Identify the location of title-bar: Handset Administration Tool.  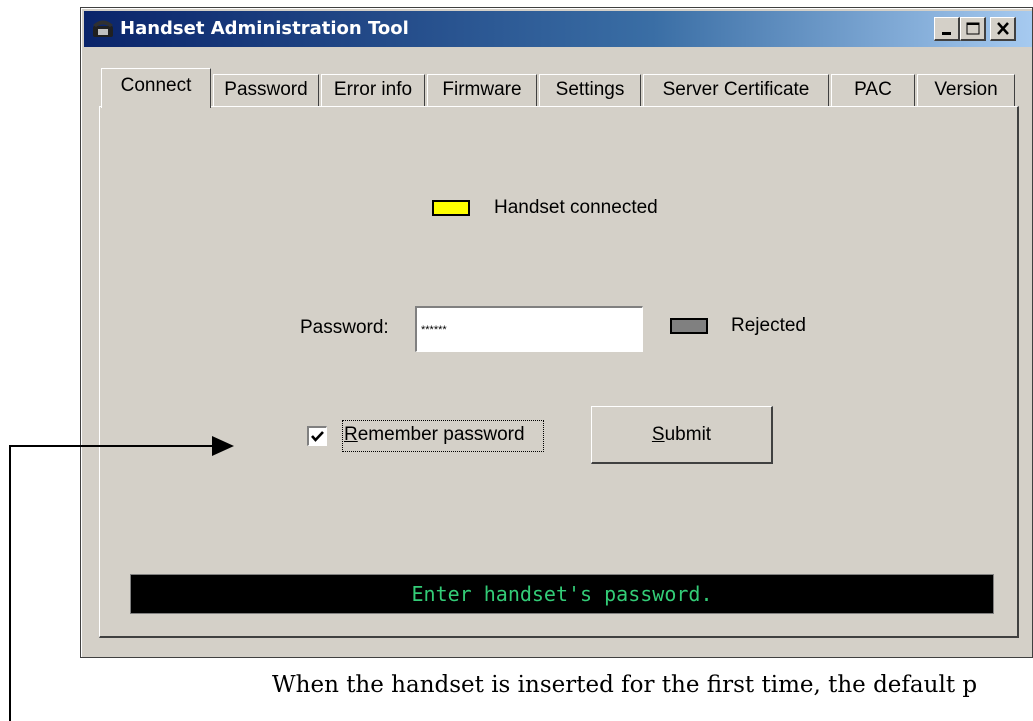
(558, 29).